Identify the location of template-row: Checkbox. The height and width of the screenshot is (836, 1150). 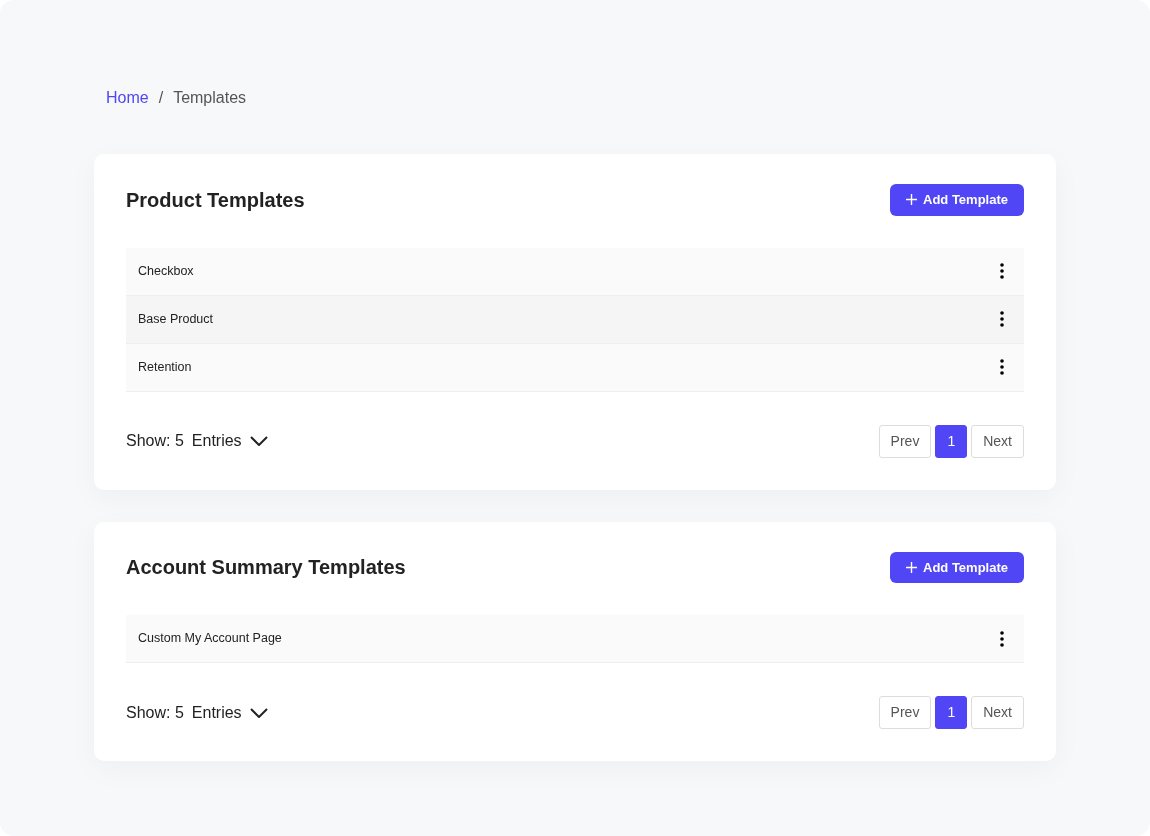
(575, 271).